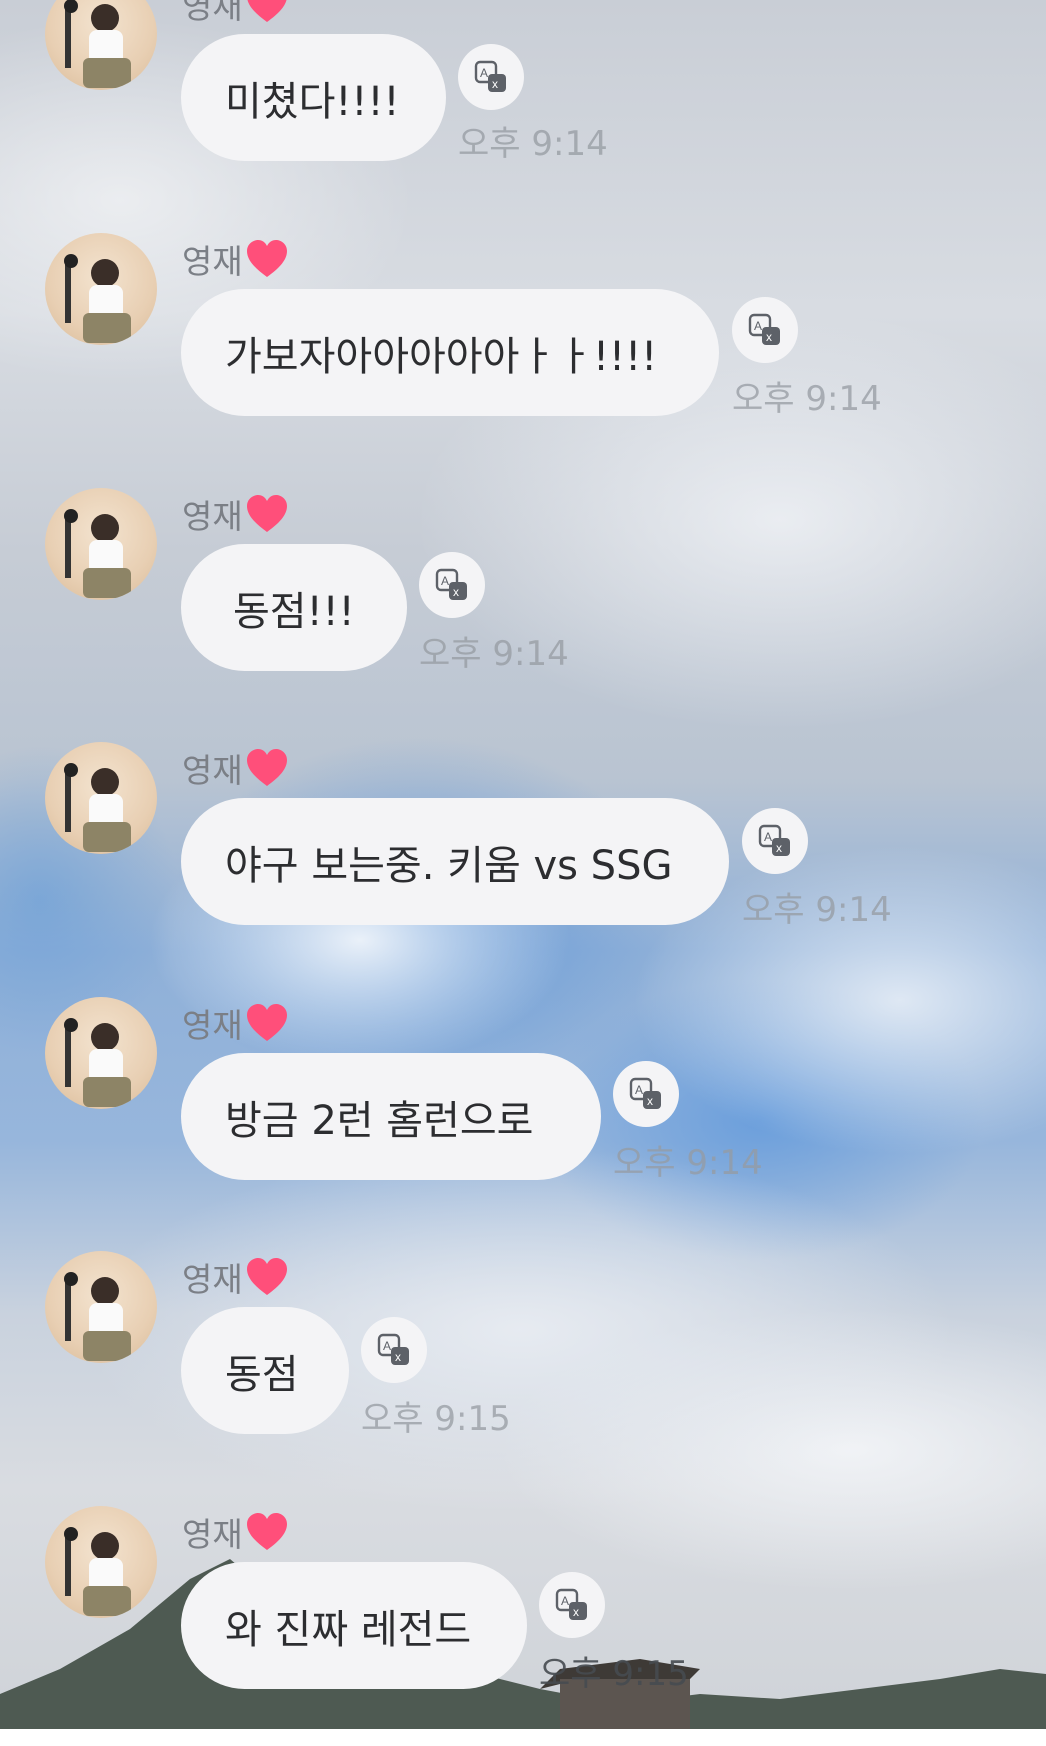 This screenshot has width=1046, height=1746. I want to click on message-row: 영재 동점 Ax 오후 9:15, so click(523, 1371).